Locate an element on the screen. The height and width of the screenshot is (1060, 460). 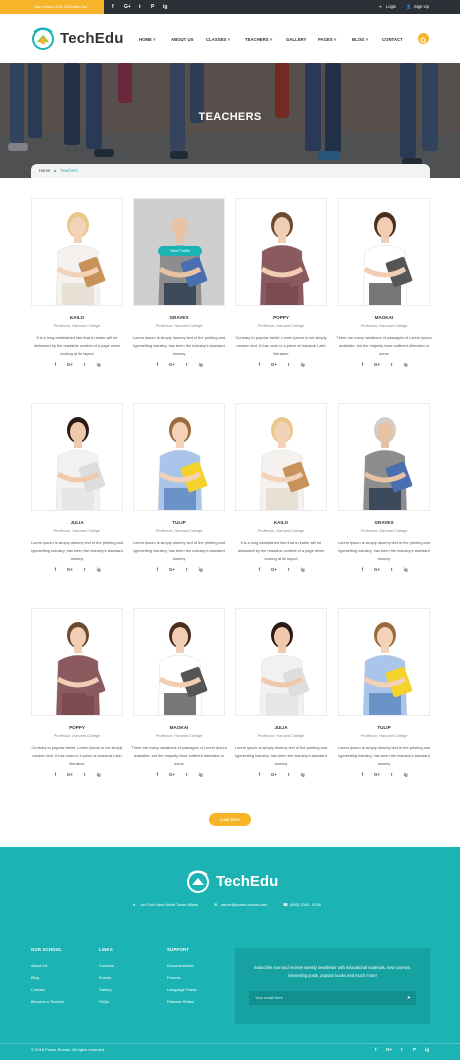
footer-link-documentation: Documentation is located at coordinates (180, 965).